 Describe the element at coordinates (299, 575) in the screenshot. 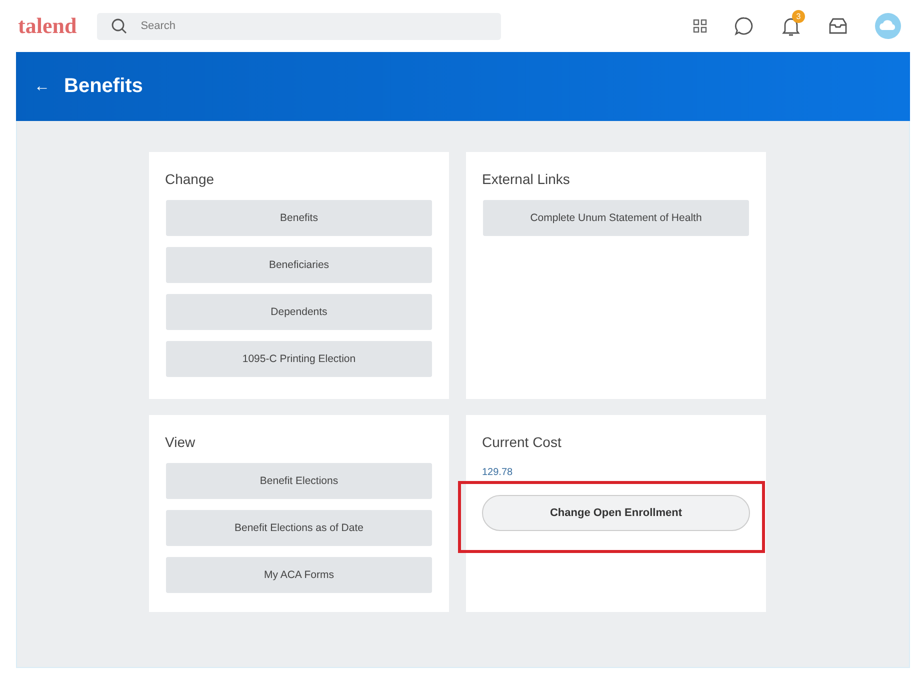

I see `action-button: My ACA Forms` at that location.